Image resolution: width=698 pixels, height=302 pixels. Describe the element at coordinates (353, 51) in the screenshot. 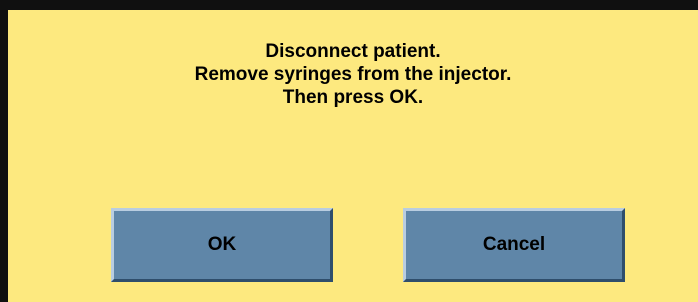

I see `message-line-disconnect: Disconnect patient.` at that location.